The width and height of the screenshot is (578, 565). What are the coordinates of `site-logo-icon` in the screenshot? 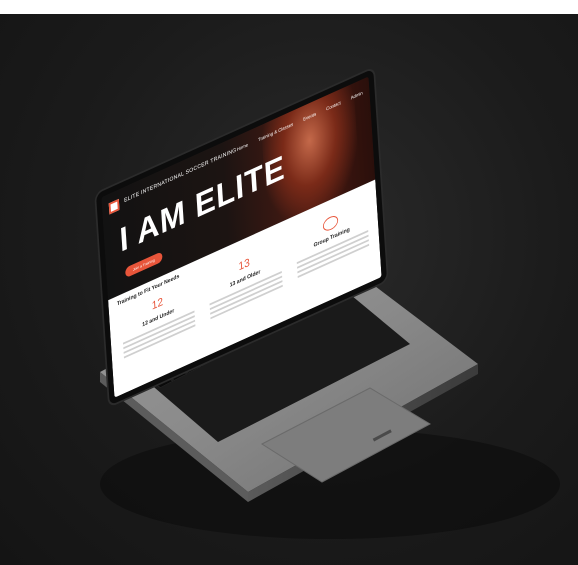 It's located at (114, 206).